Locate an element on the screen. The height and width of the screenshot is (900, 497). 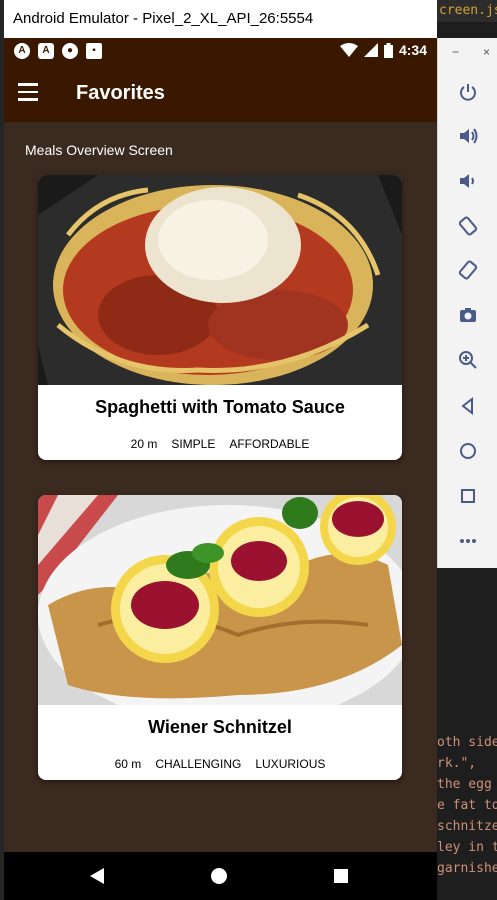
overview-icon is located at coordinates (468, 496).